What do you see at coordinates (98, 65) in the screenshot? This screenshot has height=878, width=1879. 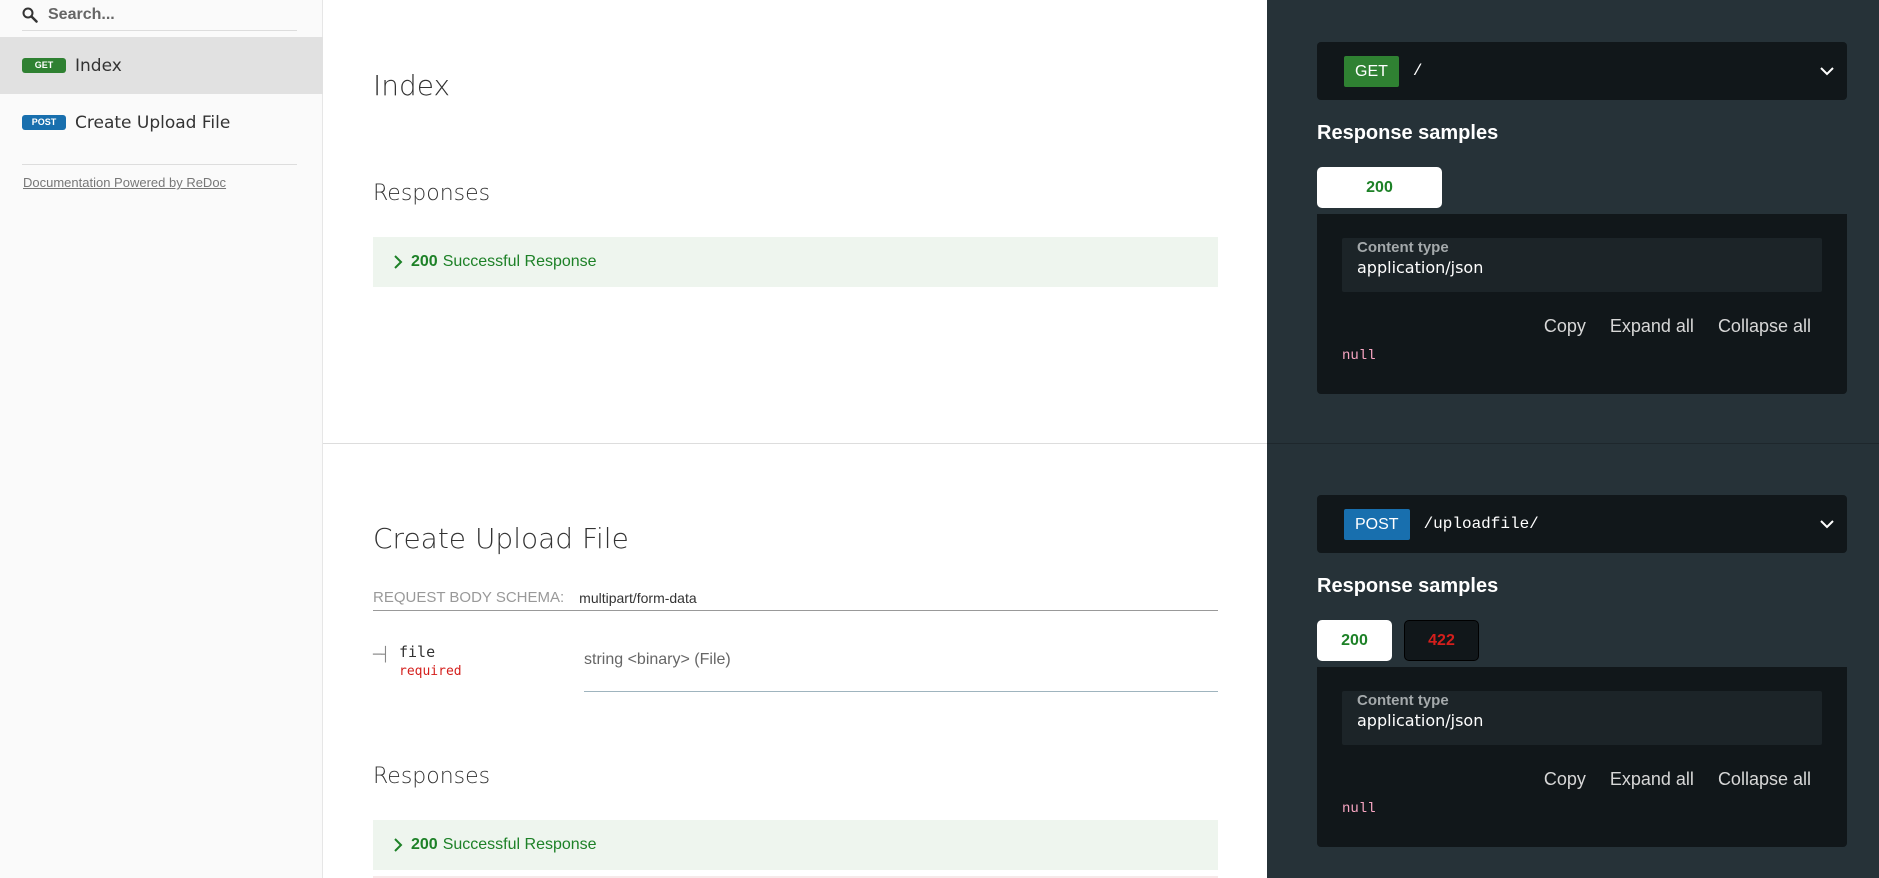 I see `sidebar-item-label: Index` at bounding box center [98, 65].